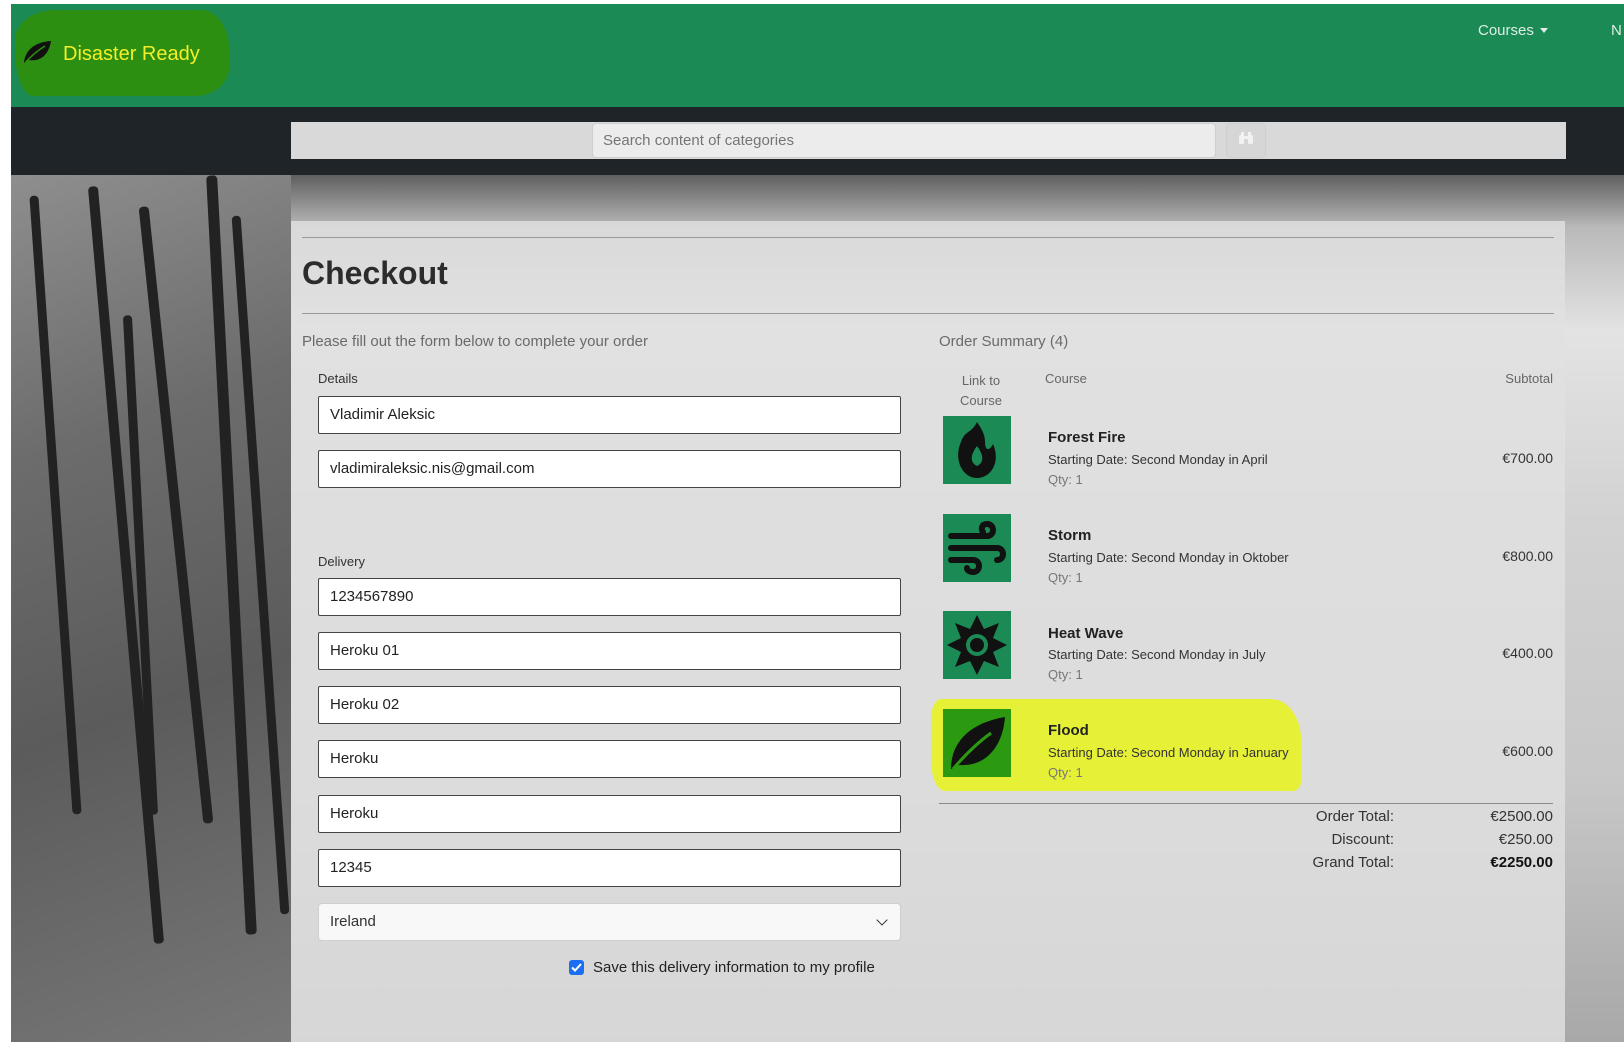 Image resolution: width=1624 pixels, height=1042 pixels. I want to click on course-link-storm, so click(977, 548).